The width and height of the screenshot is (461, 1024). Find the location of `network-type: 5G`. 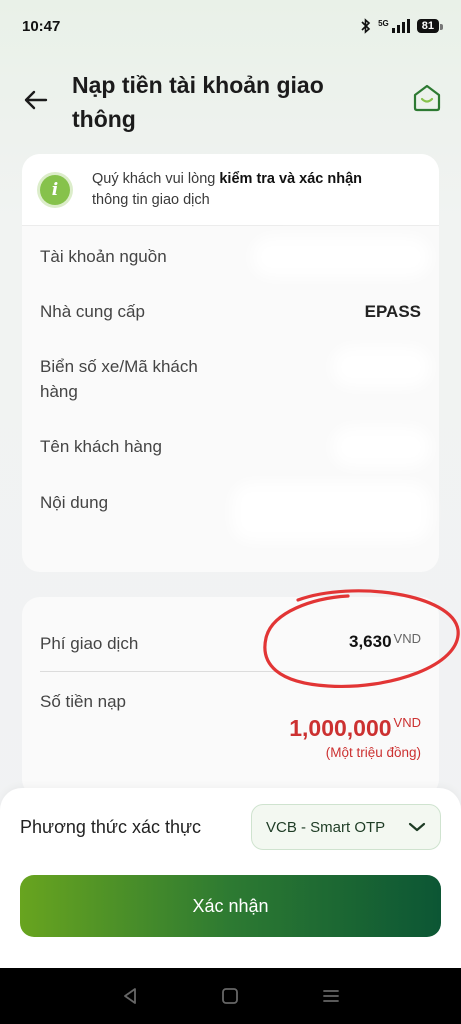

network-type: 5G is located at coordinates (383, 23).